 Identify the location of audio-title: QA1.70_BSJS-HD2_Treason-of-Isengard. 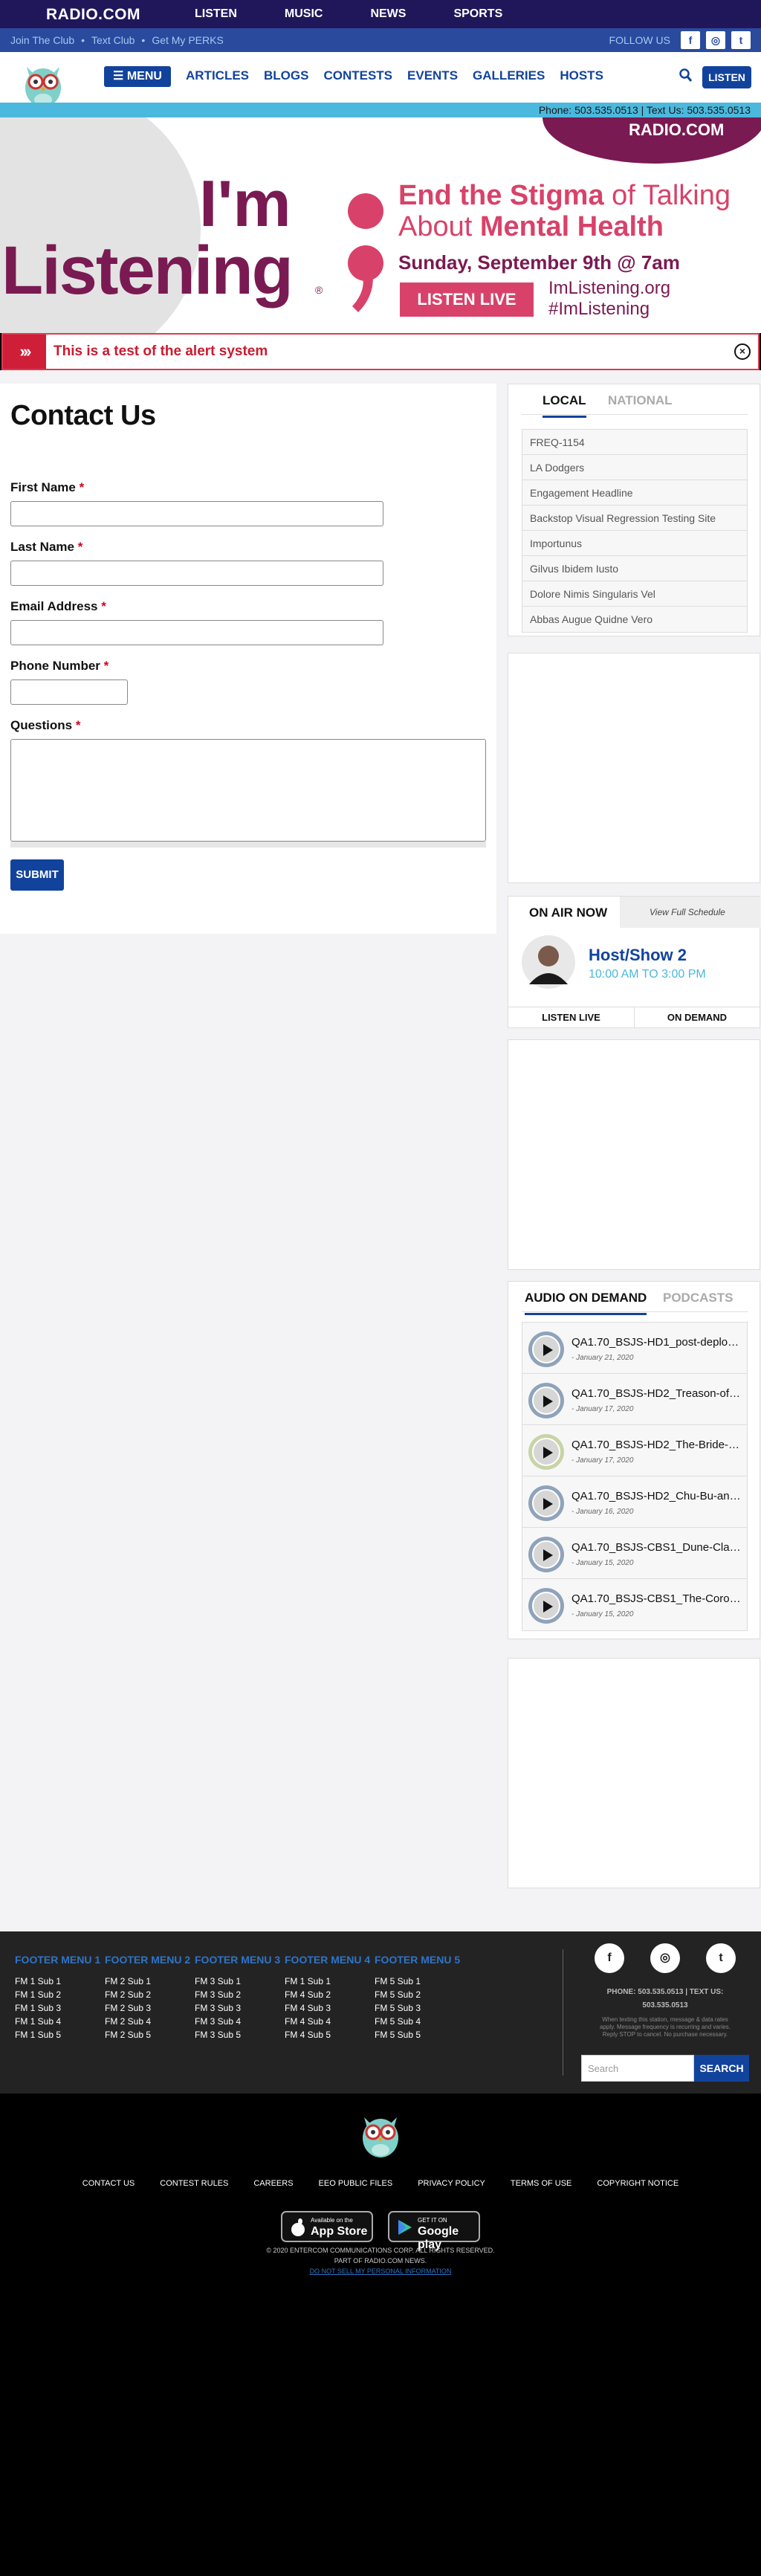
(657, 1393).